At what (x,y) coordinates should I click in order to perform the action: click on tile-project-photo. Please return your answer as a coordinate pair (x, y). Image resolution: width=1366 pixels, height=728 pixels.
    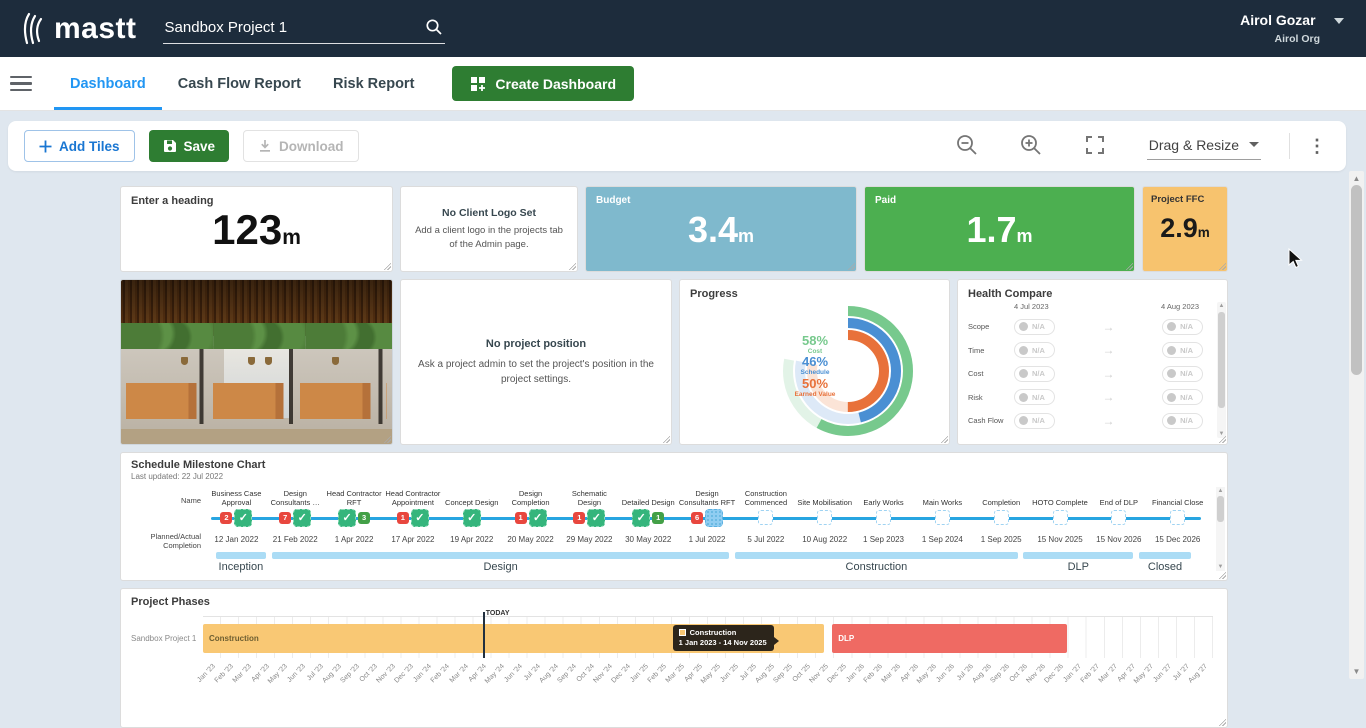
    Looking at the image, I should click on (256, 362).